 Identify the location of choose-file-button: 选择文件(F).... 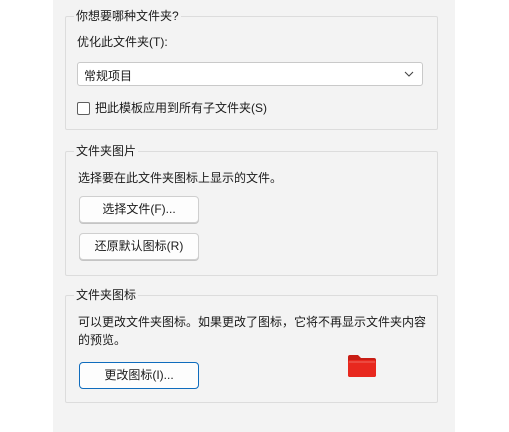
(139, 209).